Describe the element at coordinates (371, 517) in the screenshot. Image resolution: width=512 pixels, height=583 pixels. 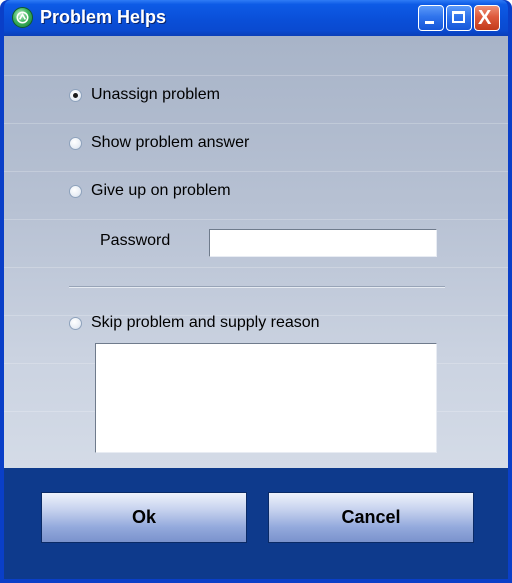
I see `cancel-button: Cancel` at that location.